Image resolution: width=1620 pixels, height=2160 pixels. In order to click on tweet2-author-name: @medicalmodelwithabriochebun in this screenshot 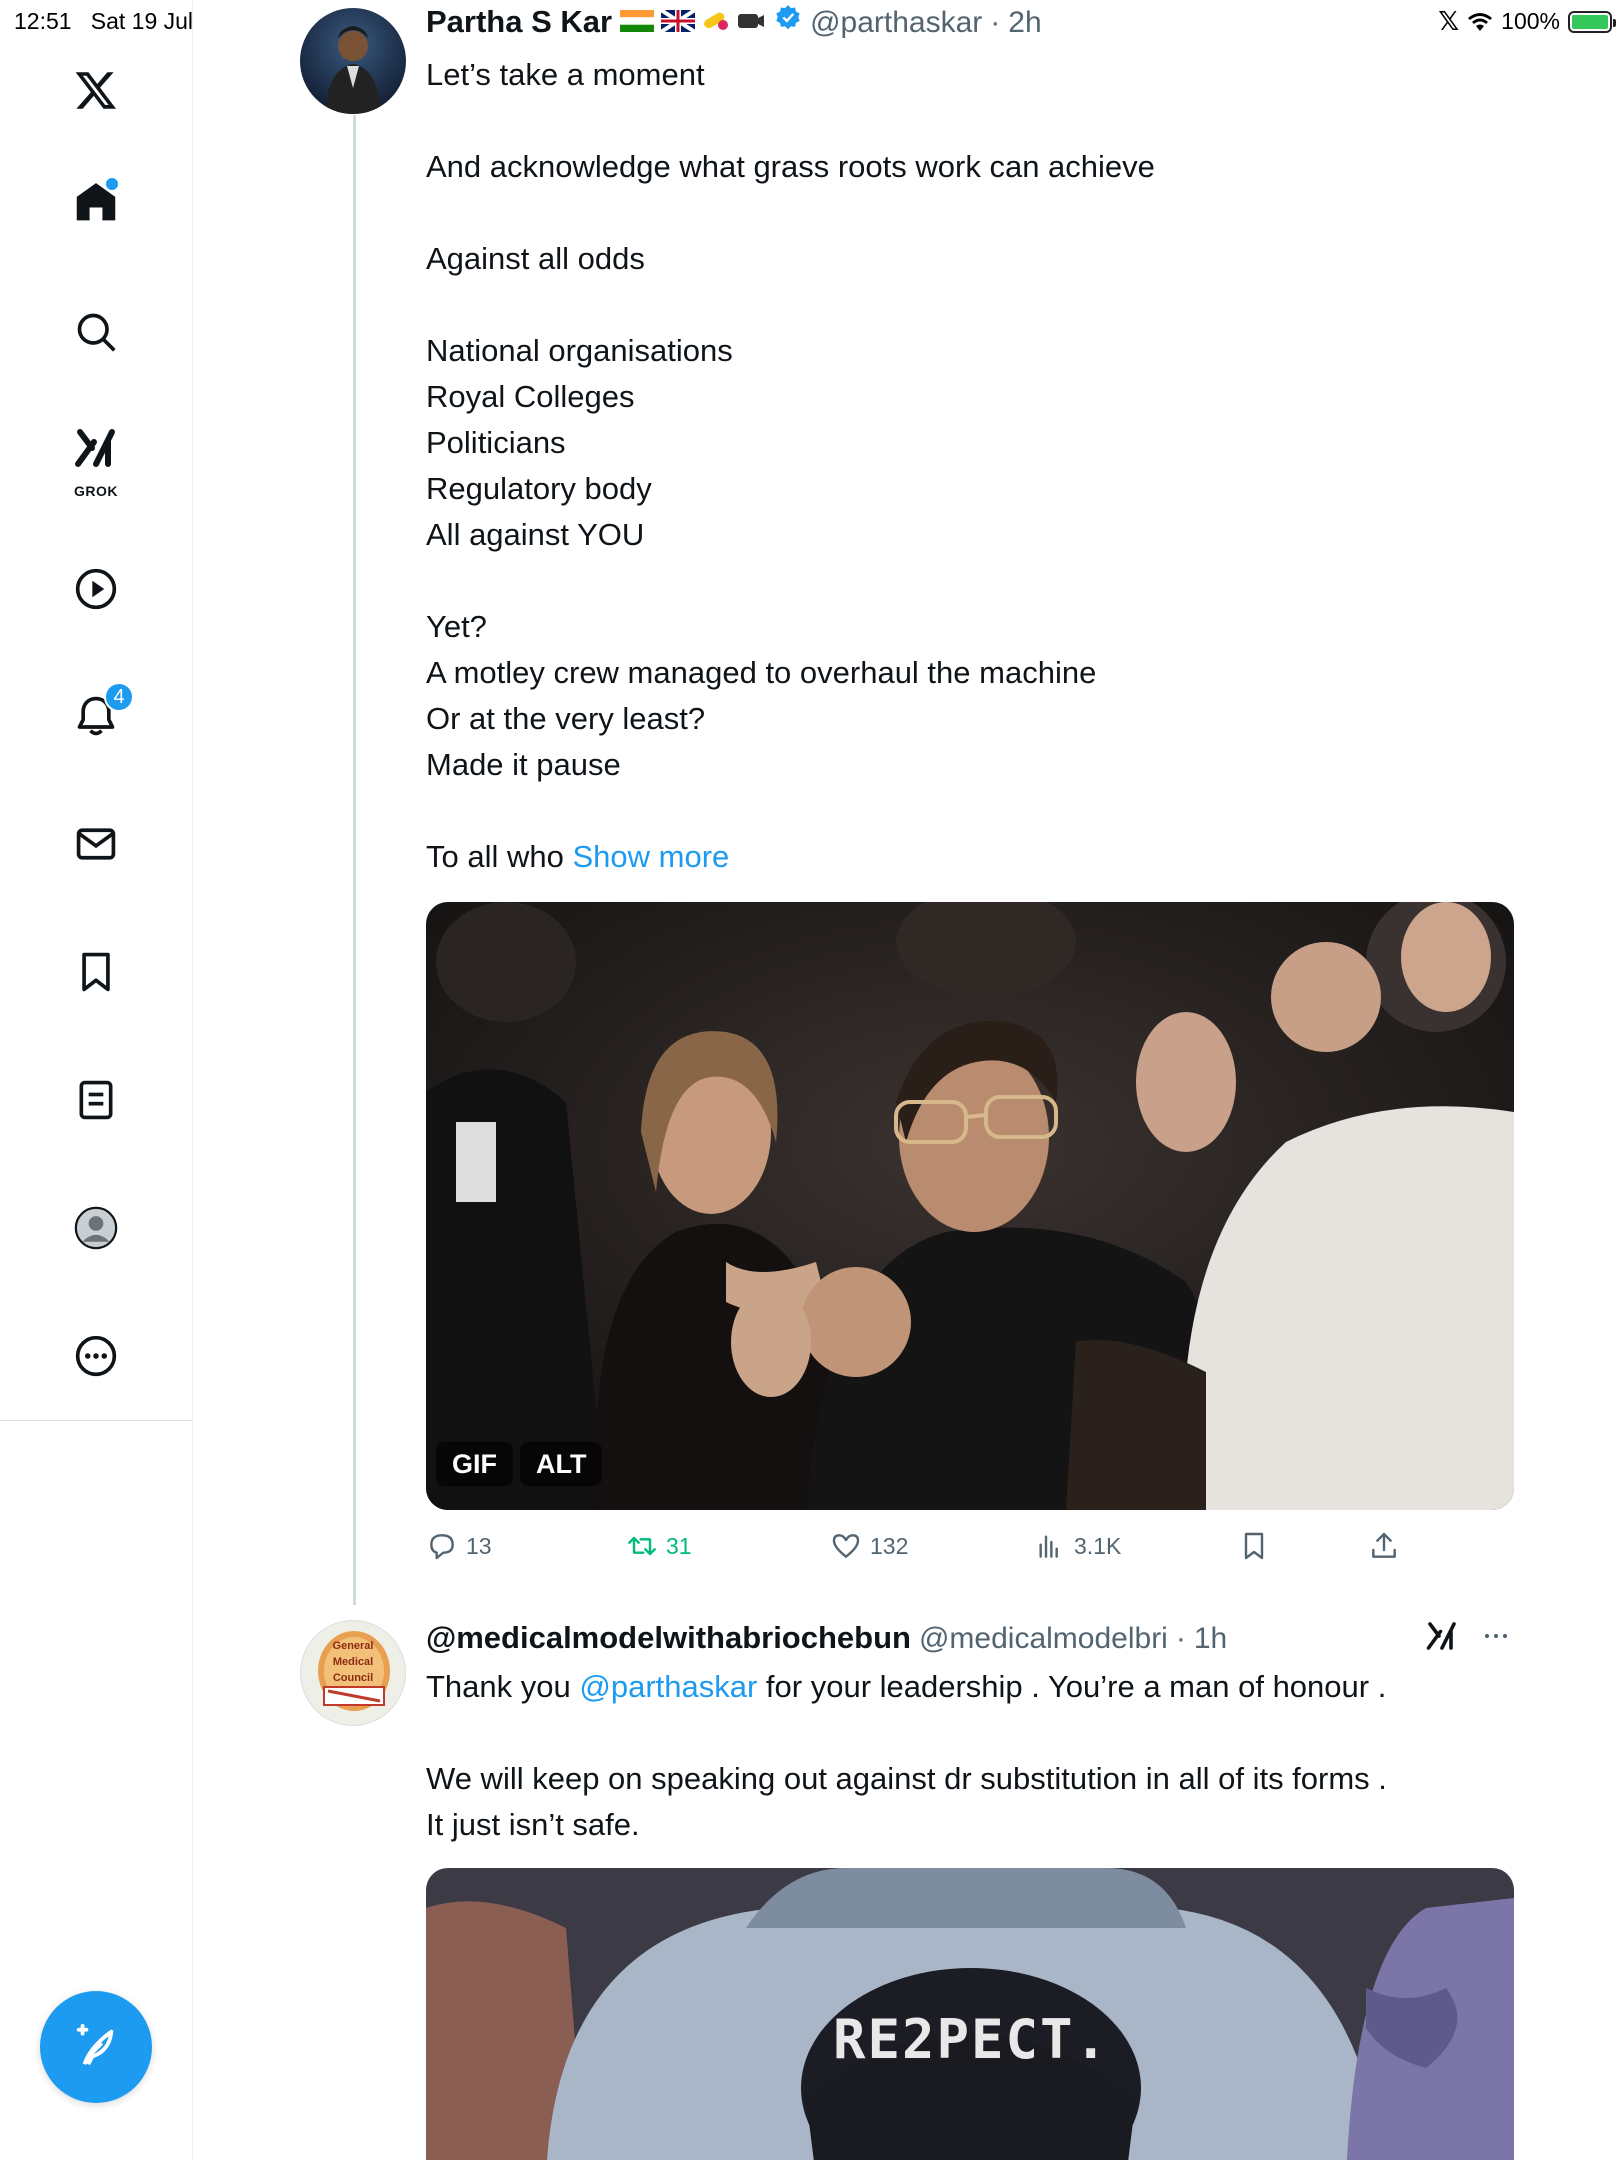, I will do `click(668, 1638)`.